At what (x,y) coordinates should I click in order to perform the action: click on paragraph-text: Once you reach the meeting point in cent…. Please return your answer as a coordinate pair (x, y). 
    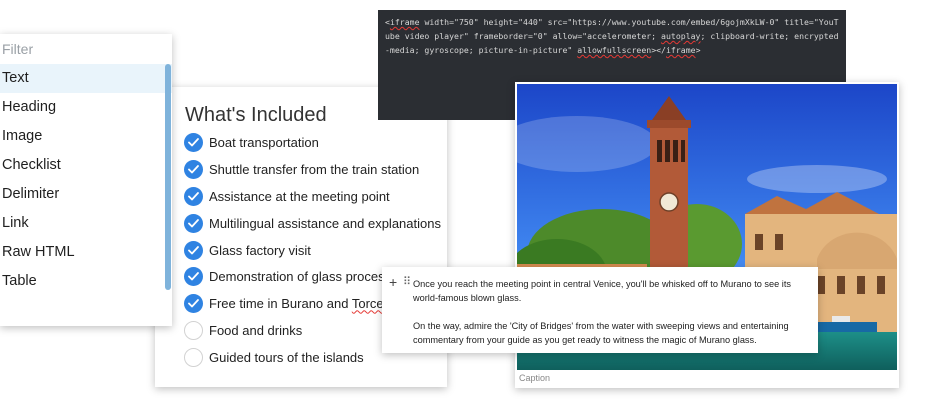
    Looking at the image, I should click on (612, 312).